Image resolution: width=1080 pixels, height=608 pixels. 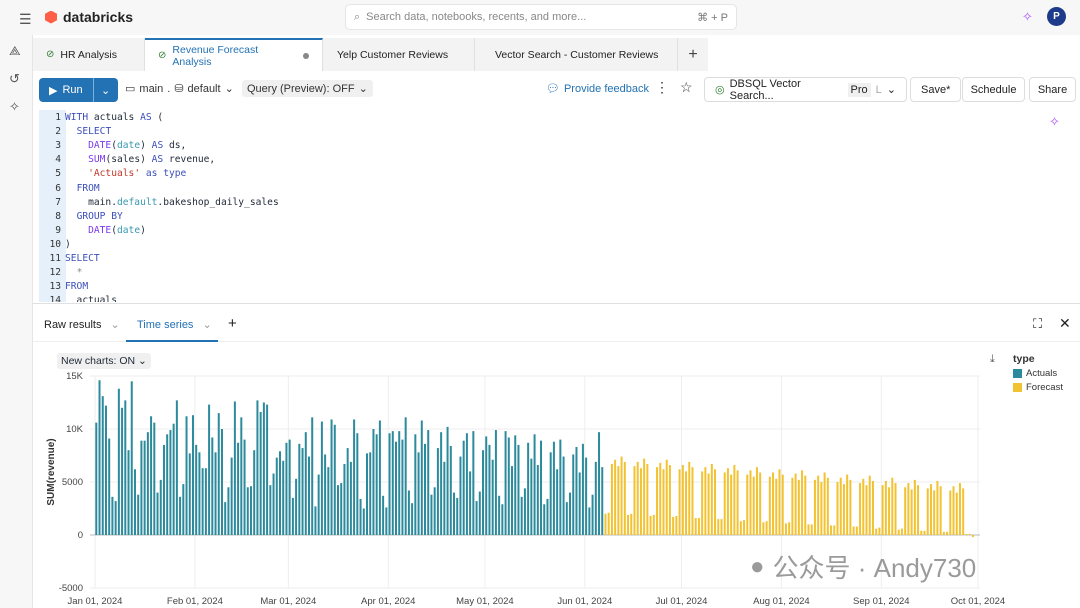 I want to click on line-number: 9, so click(x=58, y=230).